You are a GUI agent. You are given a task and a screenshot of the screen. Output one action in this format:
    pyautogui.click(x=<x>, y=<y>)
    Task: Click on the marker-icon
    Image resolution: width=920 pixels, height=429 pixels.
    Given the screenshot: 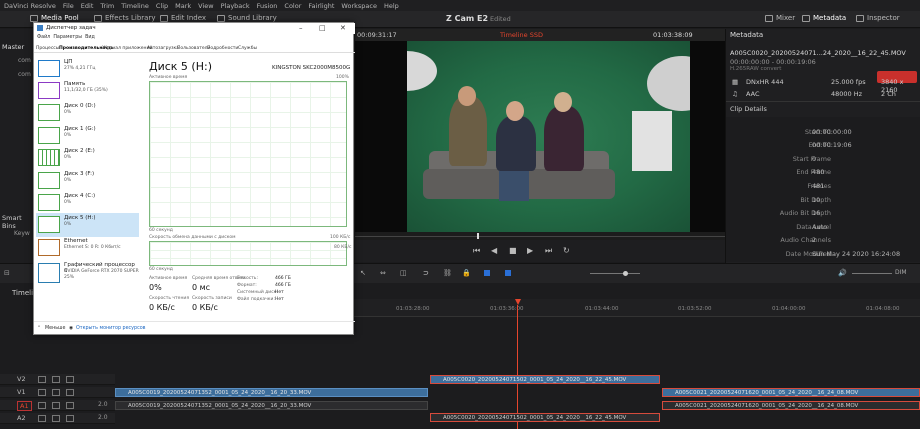 What is the action you would take?
    pyautogui.click(x=508, y=273)
    